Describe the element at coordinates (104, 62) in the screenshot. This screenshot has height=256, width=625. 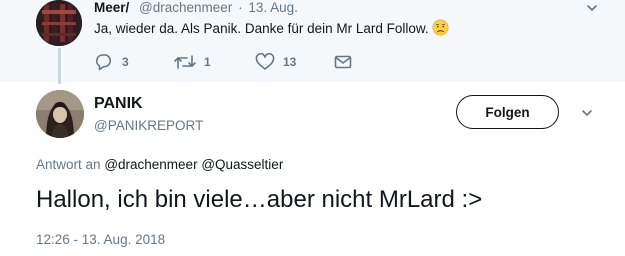
I see `reply-icon` at that location.